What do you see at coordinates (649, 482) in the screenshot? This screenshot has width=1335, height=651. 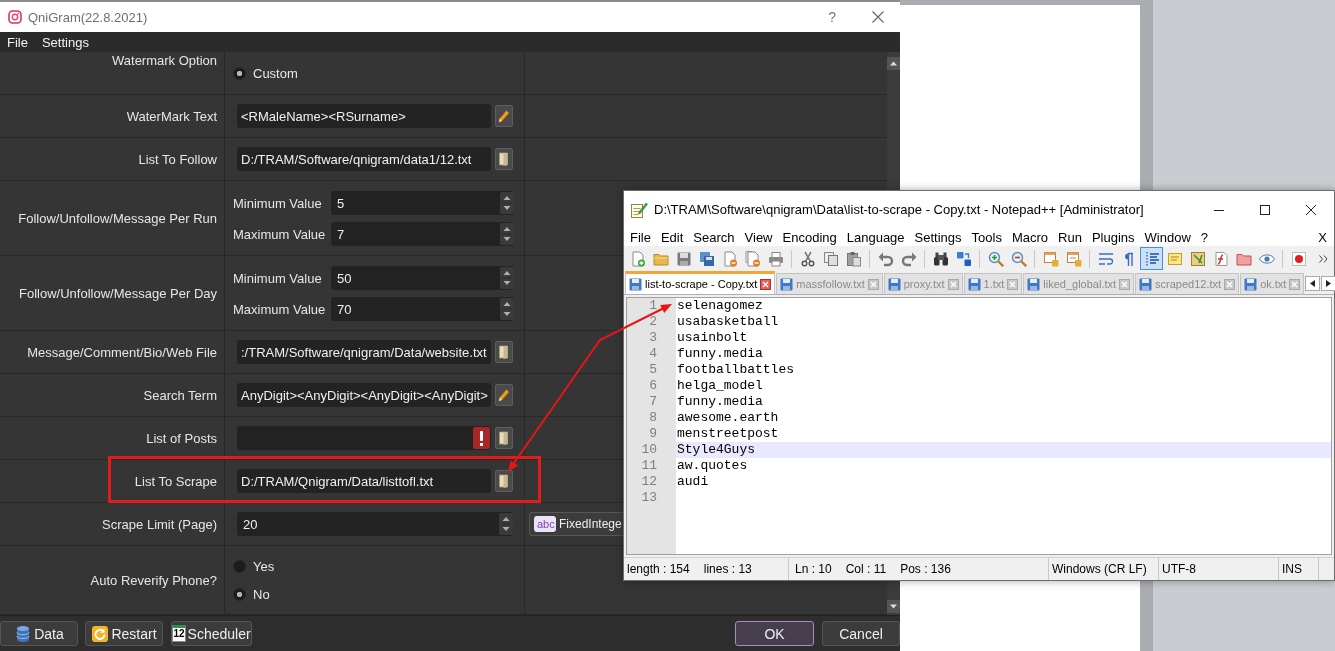 I see `line-number: 12` at bounding box center [649, 482].